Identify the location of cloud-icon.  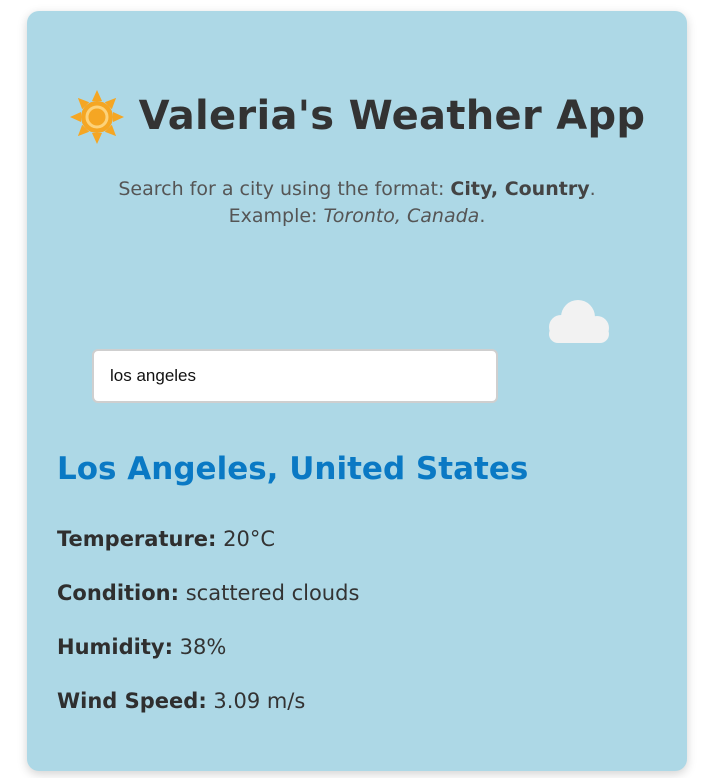
(579, 321).